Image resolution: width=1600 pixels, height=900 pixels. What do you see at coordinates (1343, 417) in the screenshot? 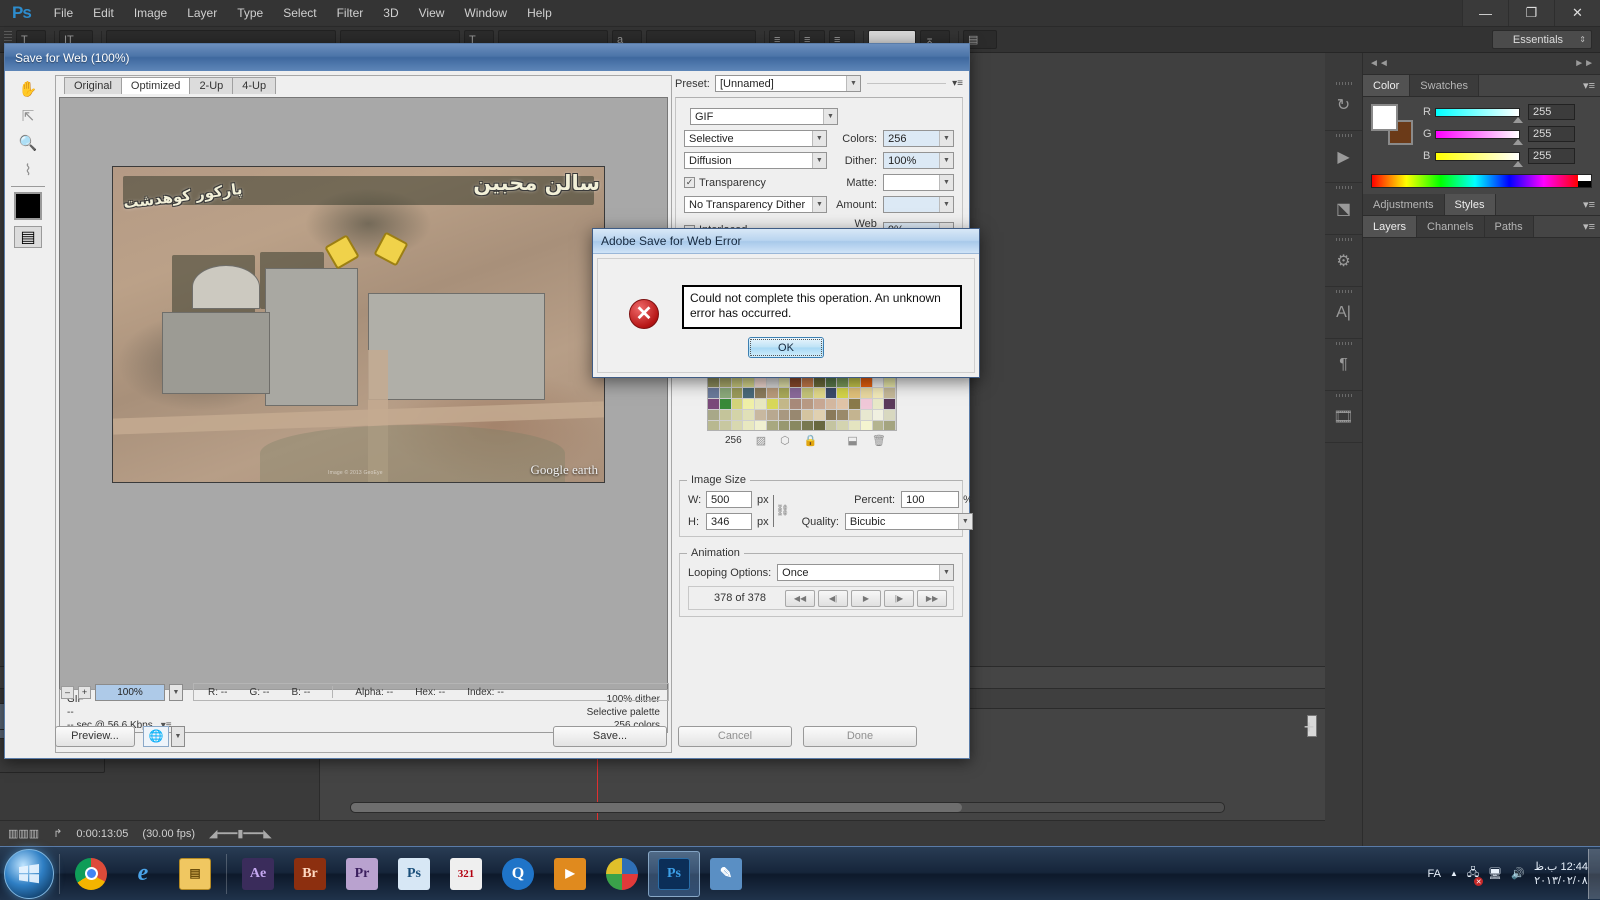
I see `timeline-panel-icon: 🎞` at bounding box center [1343, 417].